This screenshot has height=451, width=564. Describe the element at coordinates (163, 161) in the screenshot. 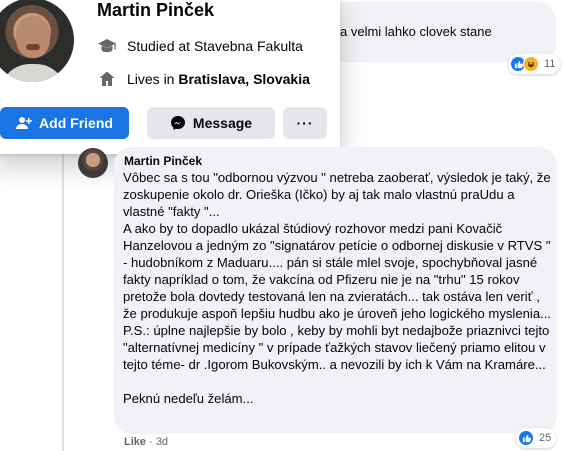

I see `comment-author-name: Martin Pinček` at that location.